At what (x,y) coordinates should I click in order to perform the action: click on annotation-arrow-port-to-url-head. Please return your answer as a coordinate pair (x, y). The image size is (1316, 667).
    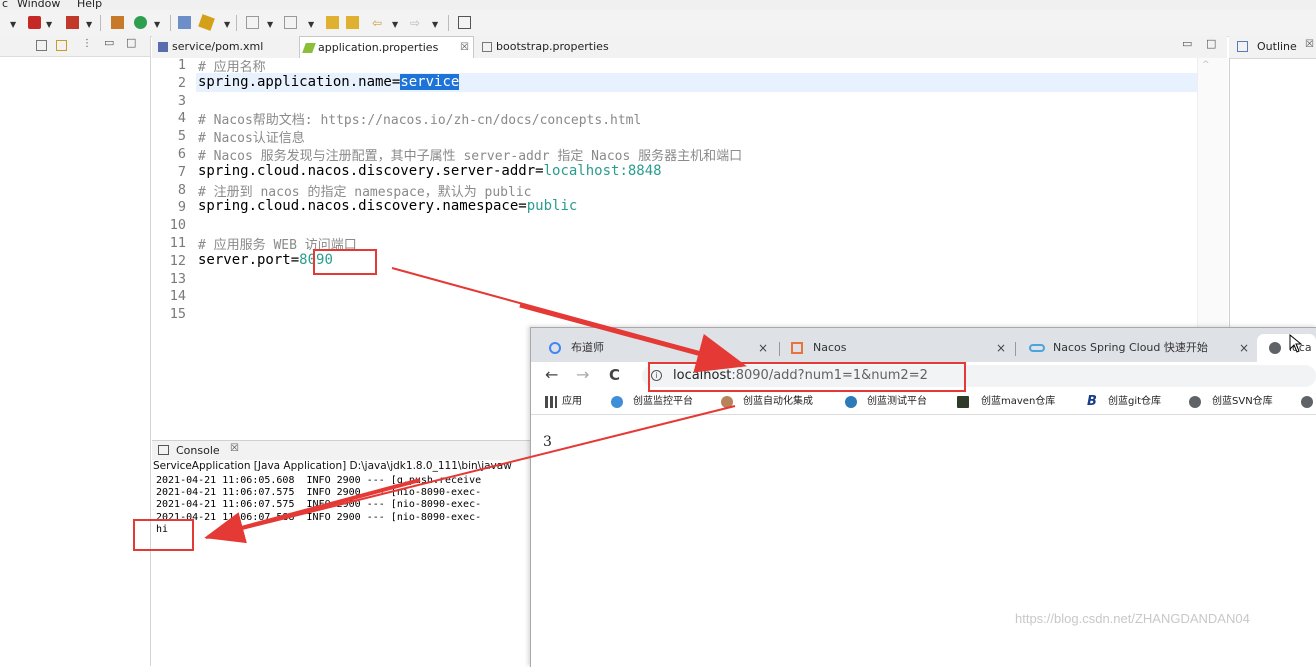
    Looking at the image, I should click on (633, 337).